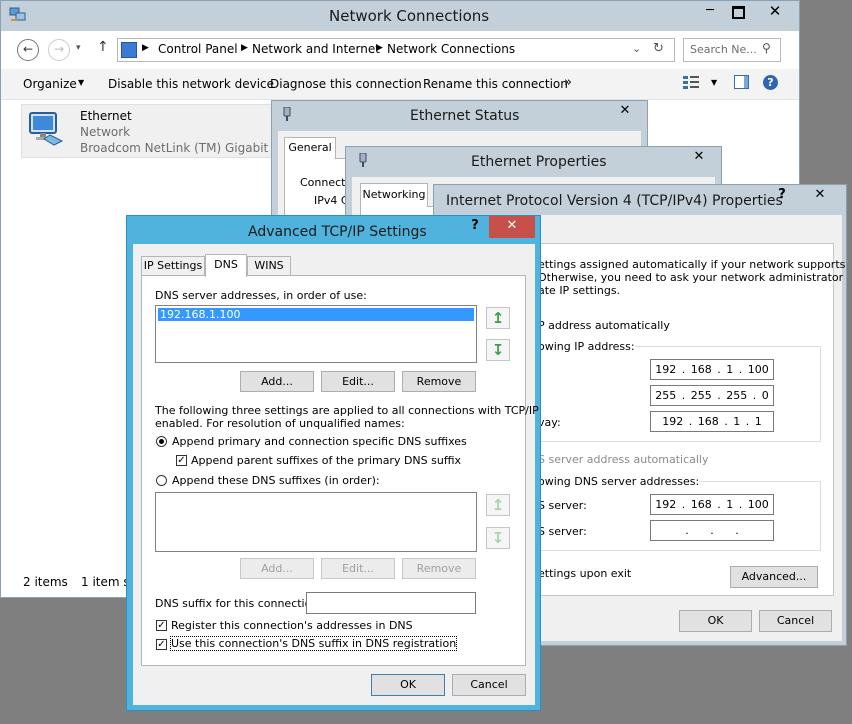 This screenshot has height=724, width=852. What do you see at coordinates (562, 531) in the screenshot?
I see `alternate-dns-label: S server:` at bounding box center [562, 531].